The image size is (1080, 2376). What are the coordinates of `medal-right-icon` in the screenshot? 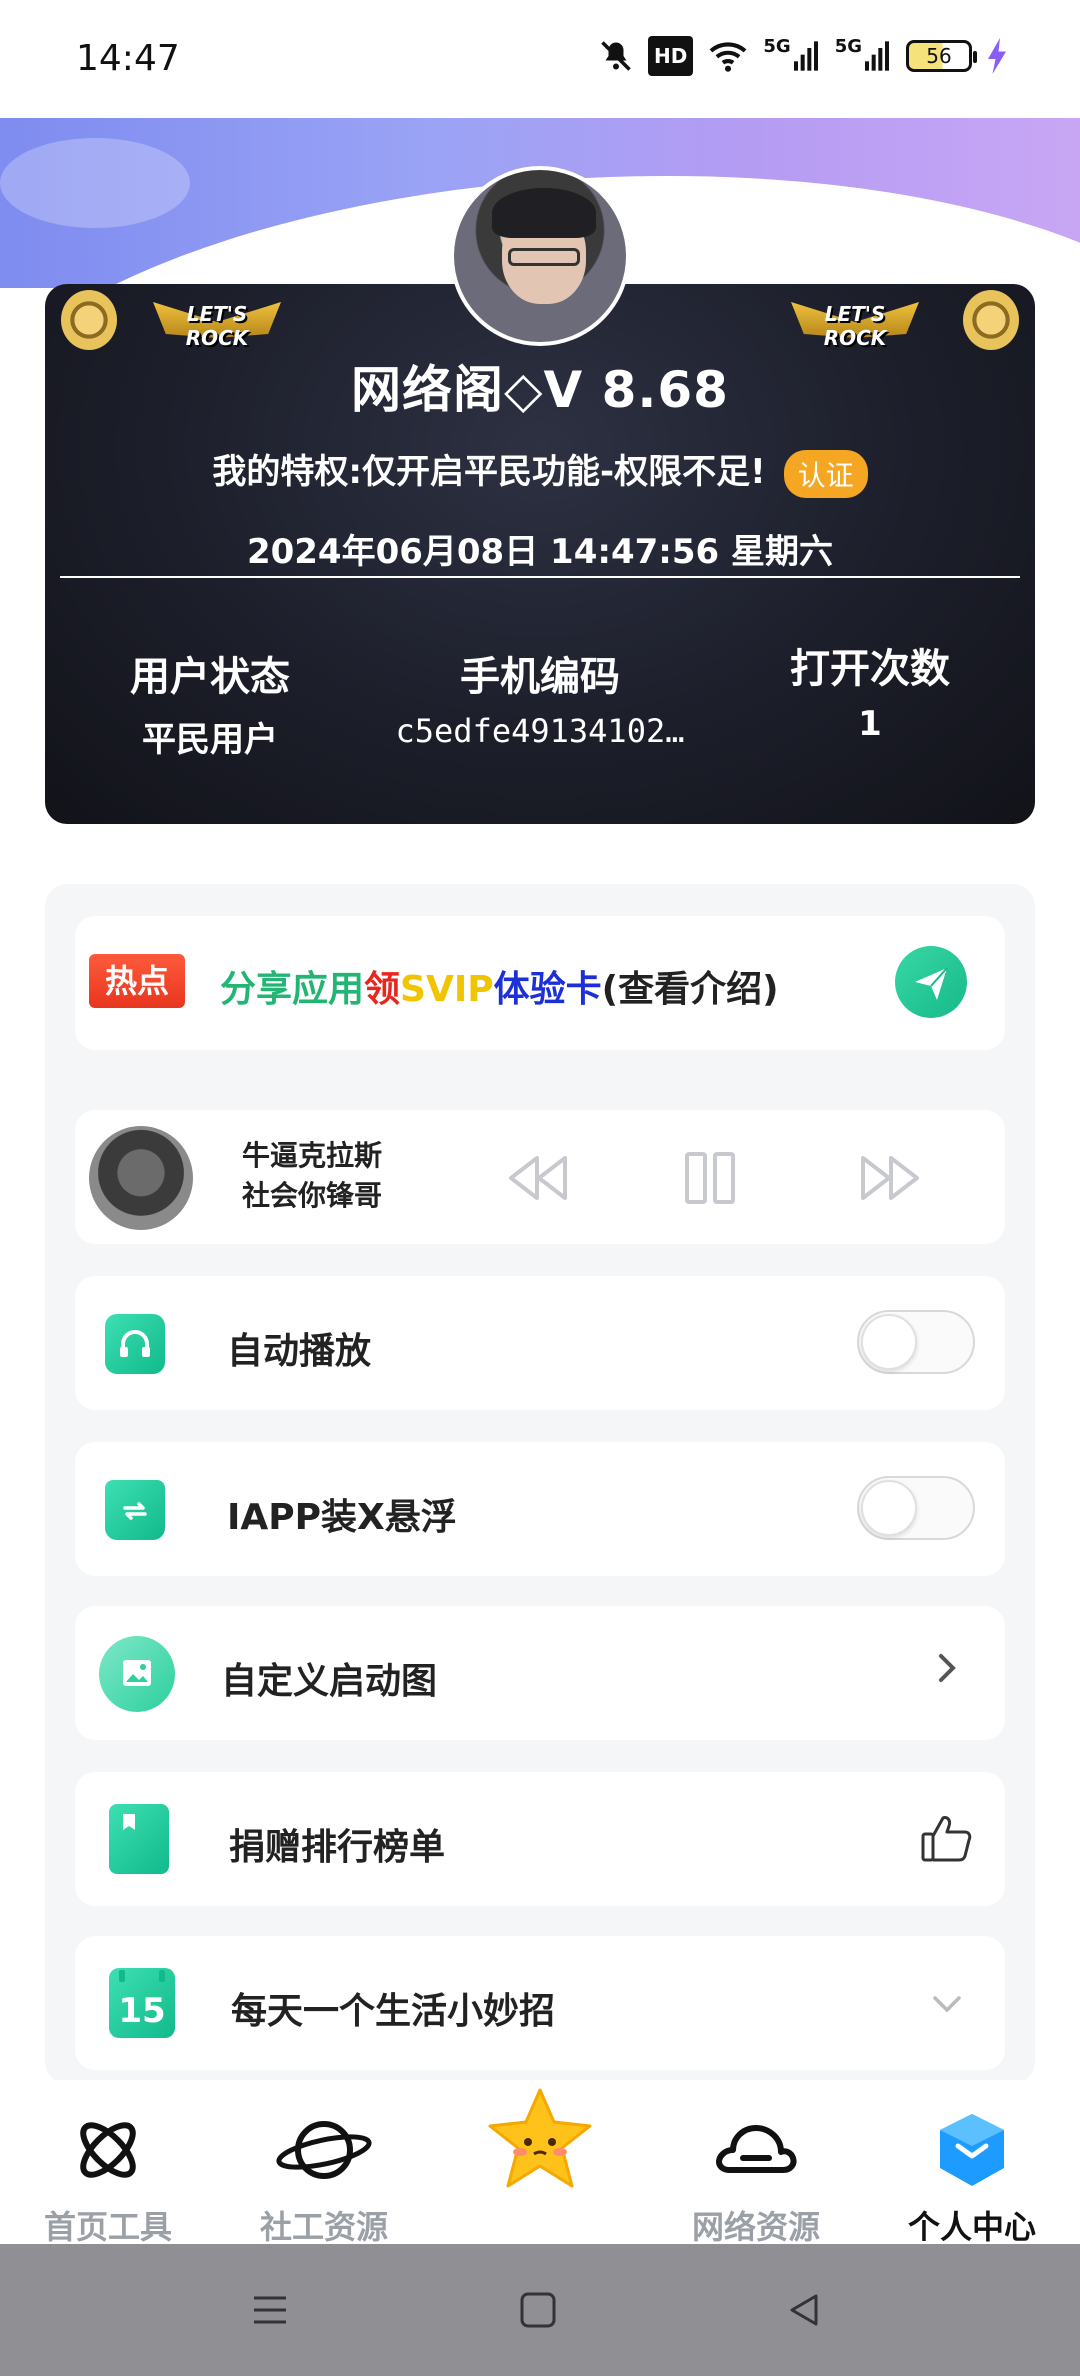 It's located at (991, 320).